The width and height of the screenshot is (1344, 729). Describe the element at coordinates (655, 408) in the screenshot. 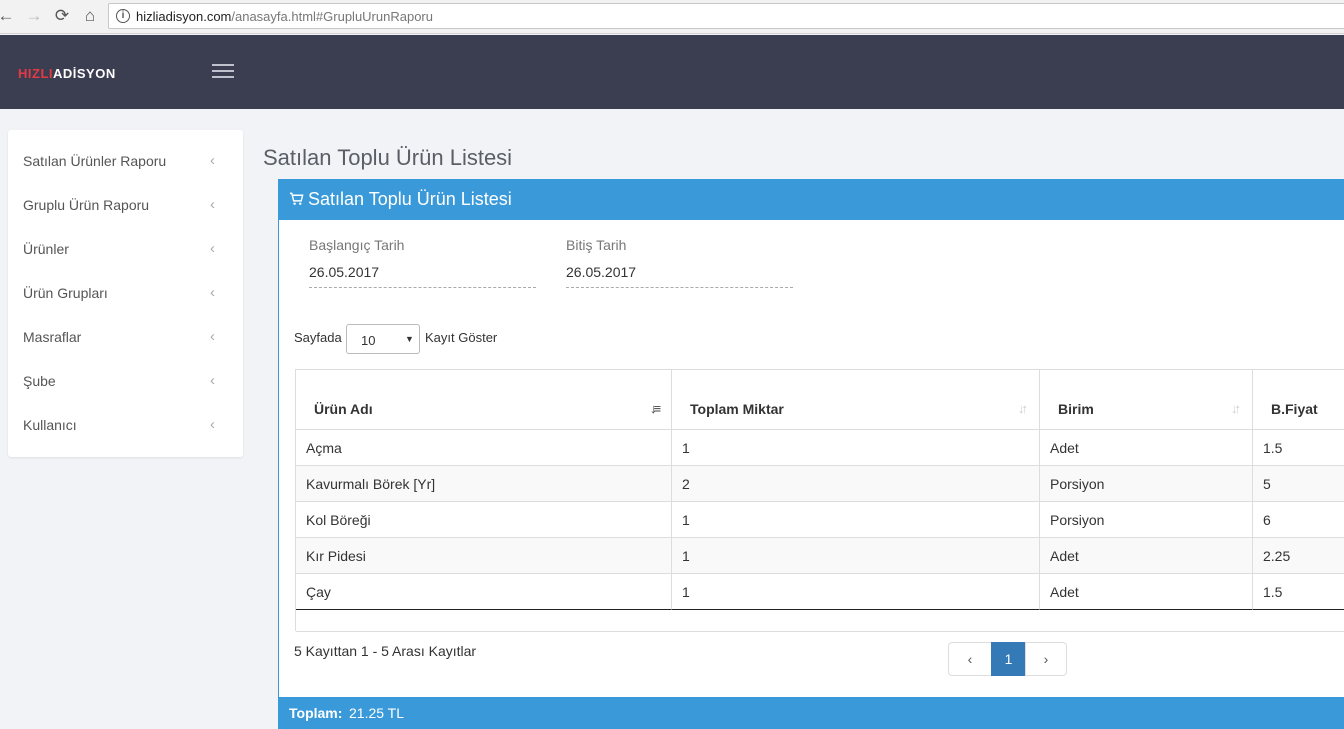

I see `sort-ascending-icon: ↓≡` at that location.